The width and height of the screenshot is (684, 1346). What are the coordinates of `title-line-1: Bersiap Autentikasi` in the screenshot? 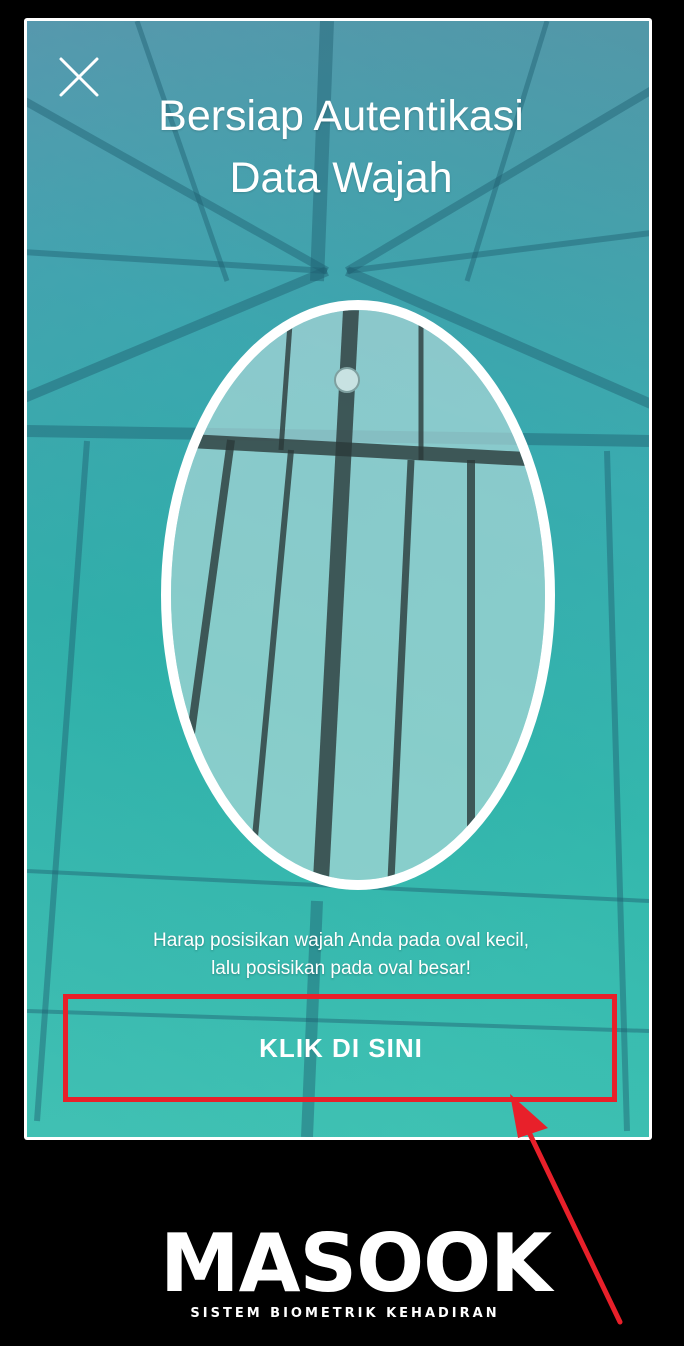 It's located at (341, 116).